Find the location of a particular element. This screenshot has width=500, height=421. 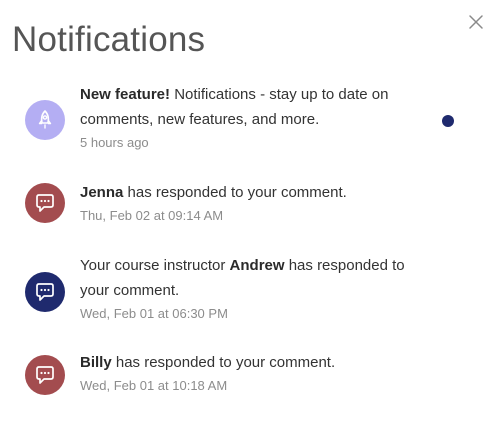

notification-time: Wed, Feb 01 at 06:30 PM is located at coordinates (154, 313).